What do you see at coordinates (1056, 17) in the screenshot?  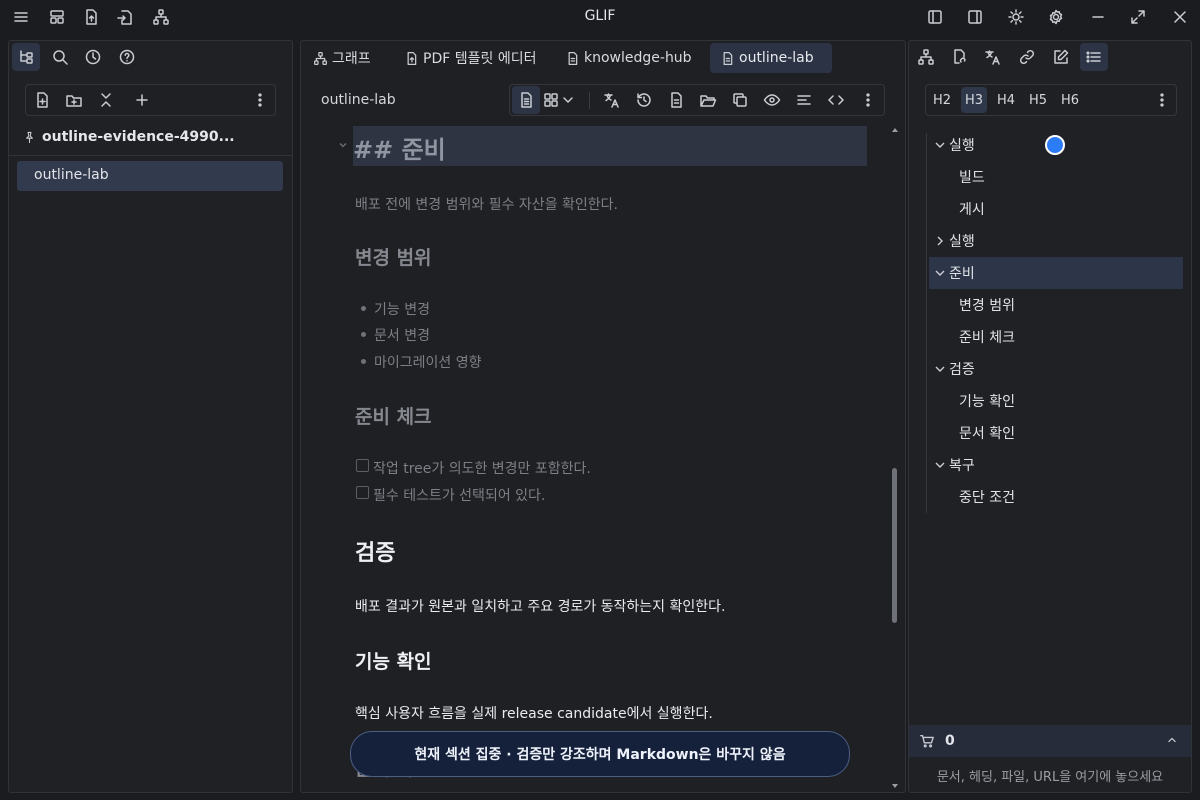 I see `settings-gear-icon` at bounding box center [1056, 17].